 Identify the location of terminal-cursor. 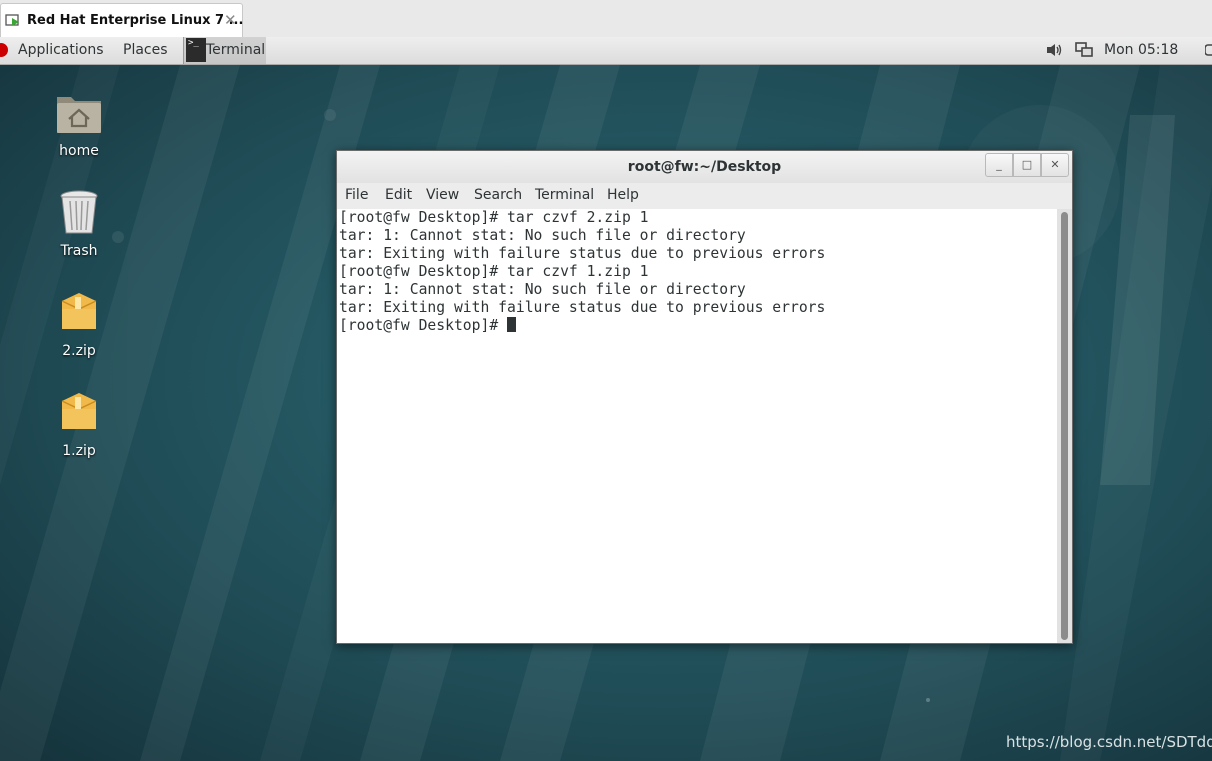
(512, 324).